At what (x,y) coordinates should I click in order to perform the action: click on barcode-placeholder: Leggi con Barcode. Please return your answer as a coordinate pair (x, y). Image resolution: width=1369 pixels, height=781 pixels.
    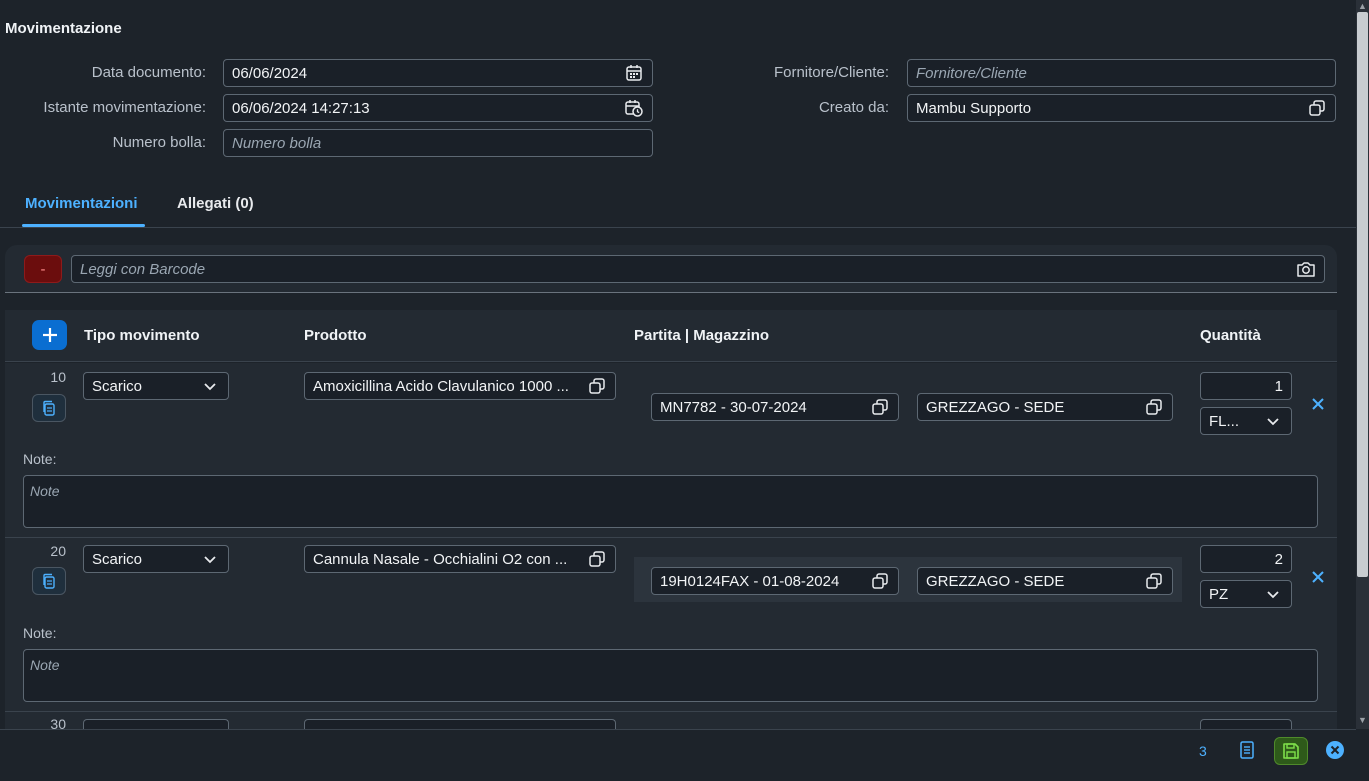
    Looking at the image, I should click on (143, 269).